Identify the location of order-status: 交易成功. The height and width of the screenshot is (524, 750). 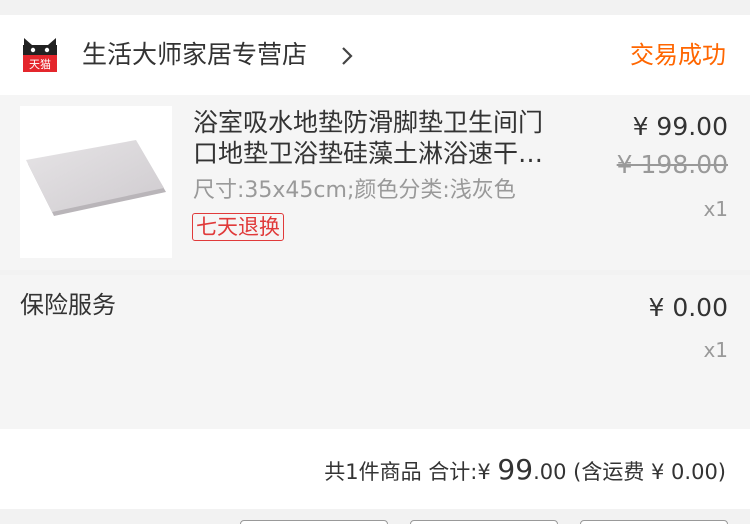
(678, 55).